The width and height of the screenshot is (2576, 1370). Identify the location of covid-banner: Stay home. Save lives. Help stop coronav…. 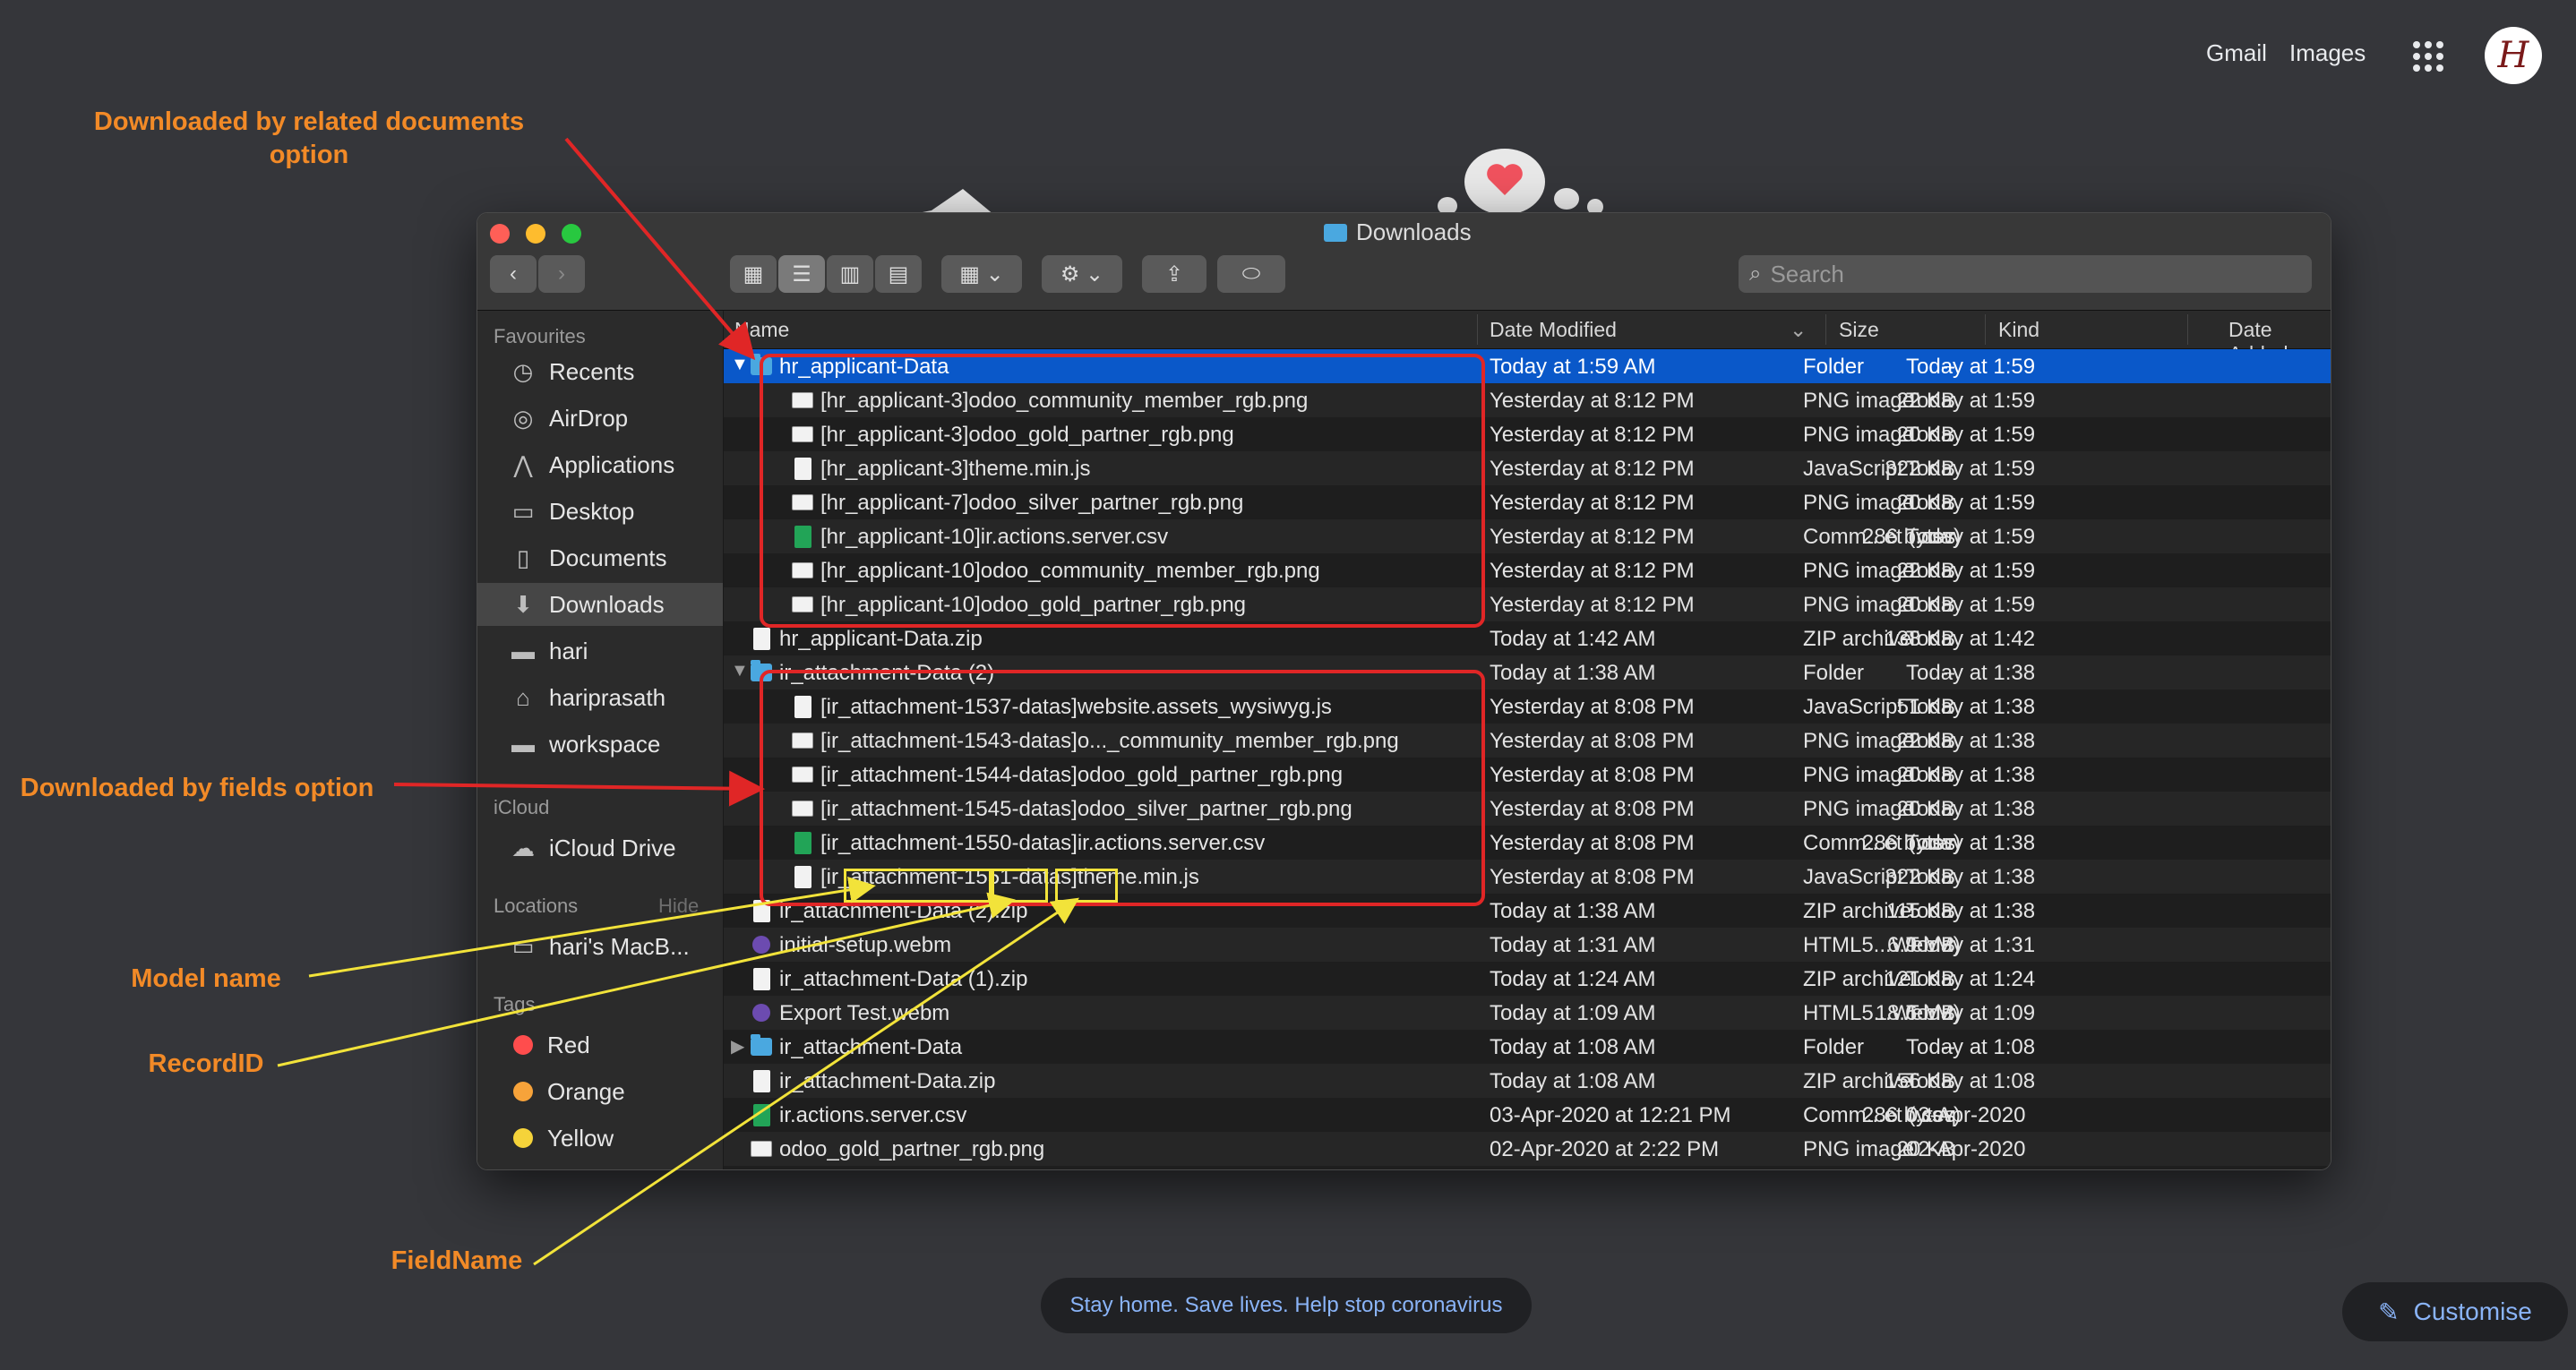
(1286, 1306).